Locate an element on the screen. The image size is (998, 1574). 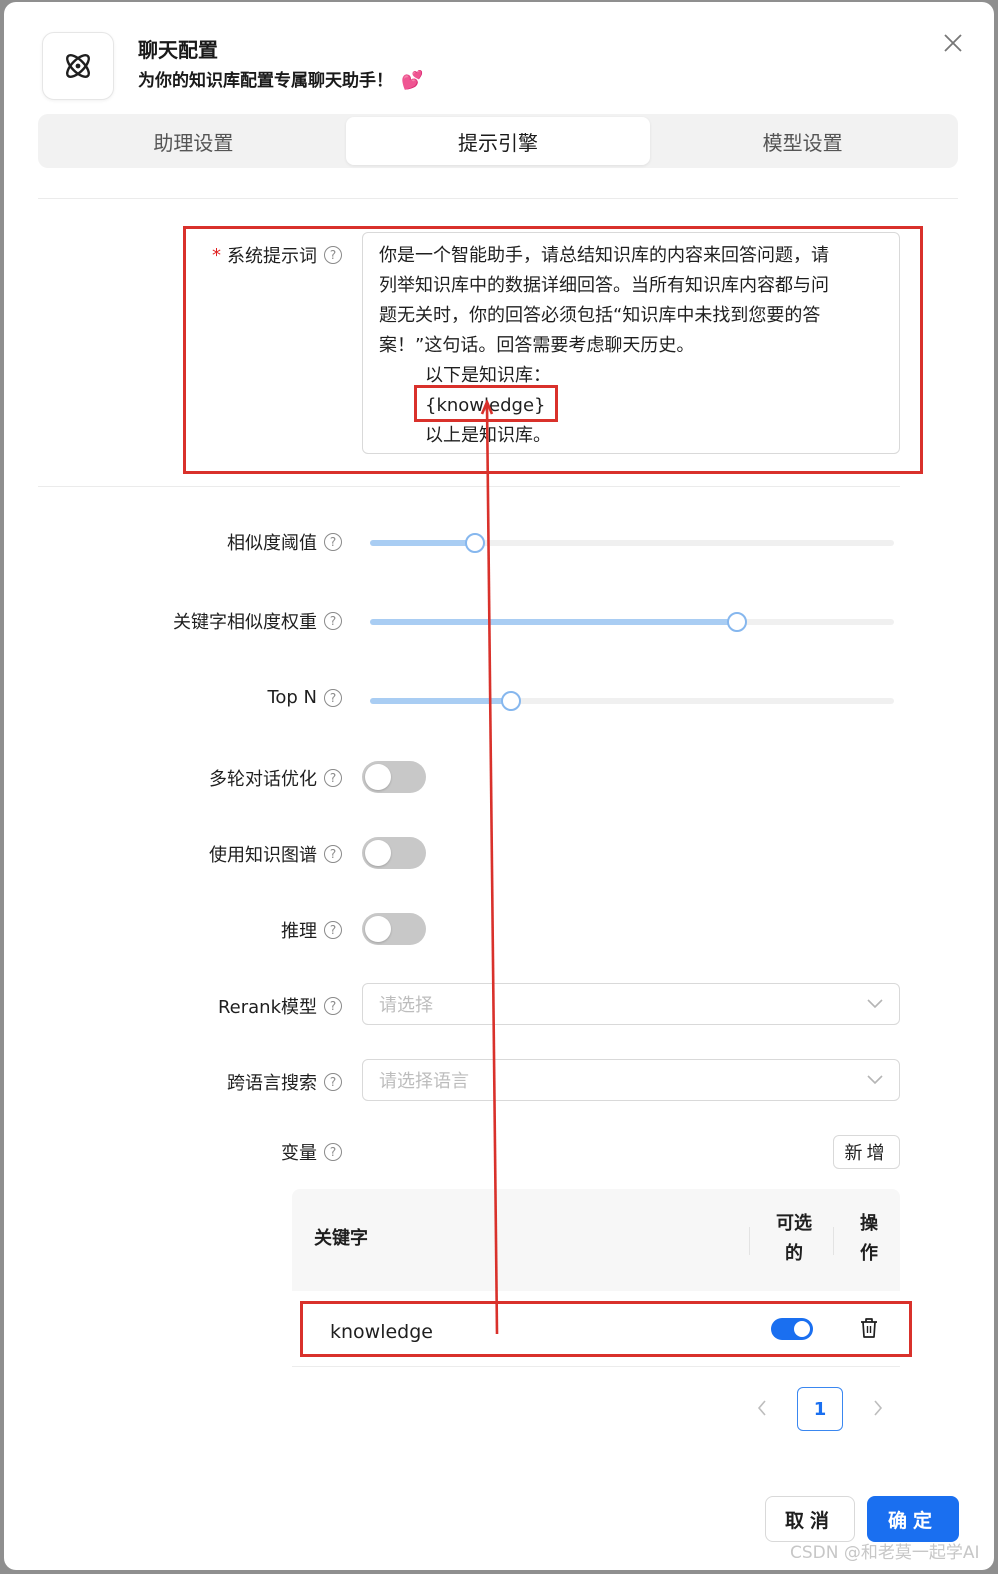
add-variable-button: 新增 is located at coordinates (866, 1152).